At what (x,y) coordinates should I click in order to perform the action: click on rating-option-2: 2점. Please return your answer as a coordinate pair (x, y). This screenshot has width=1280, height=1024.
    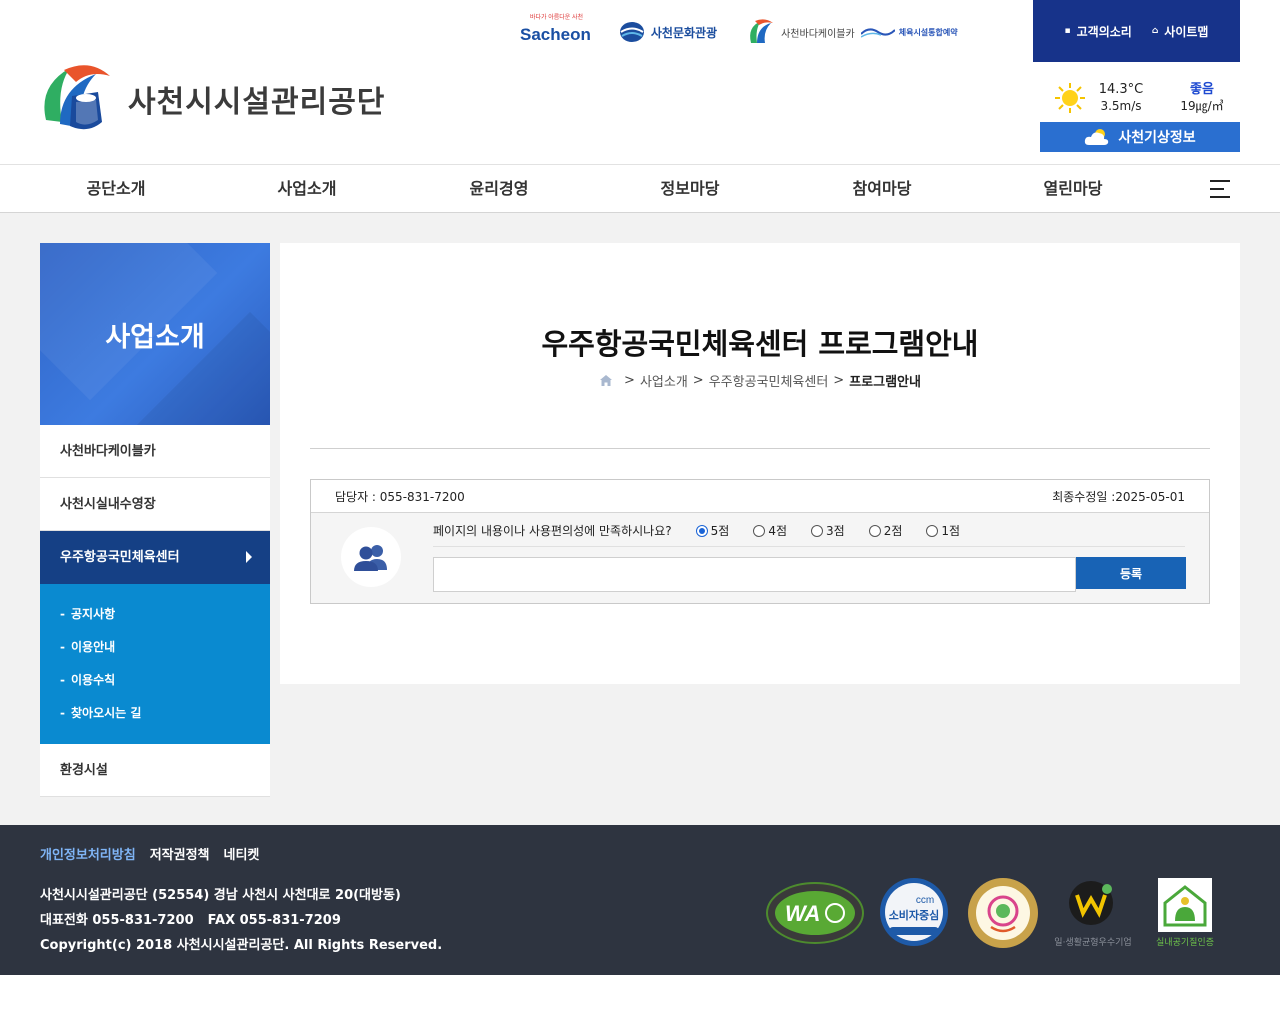
    Looking at the image, I should click on (885, 530).